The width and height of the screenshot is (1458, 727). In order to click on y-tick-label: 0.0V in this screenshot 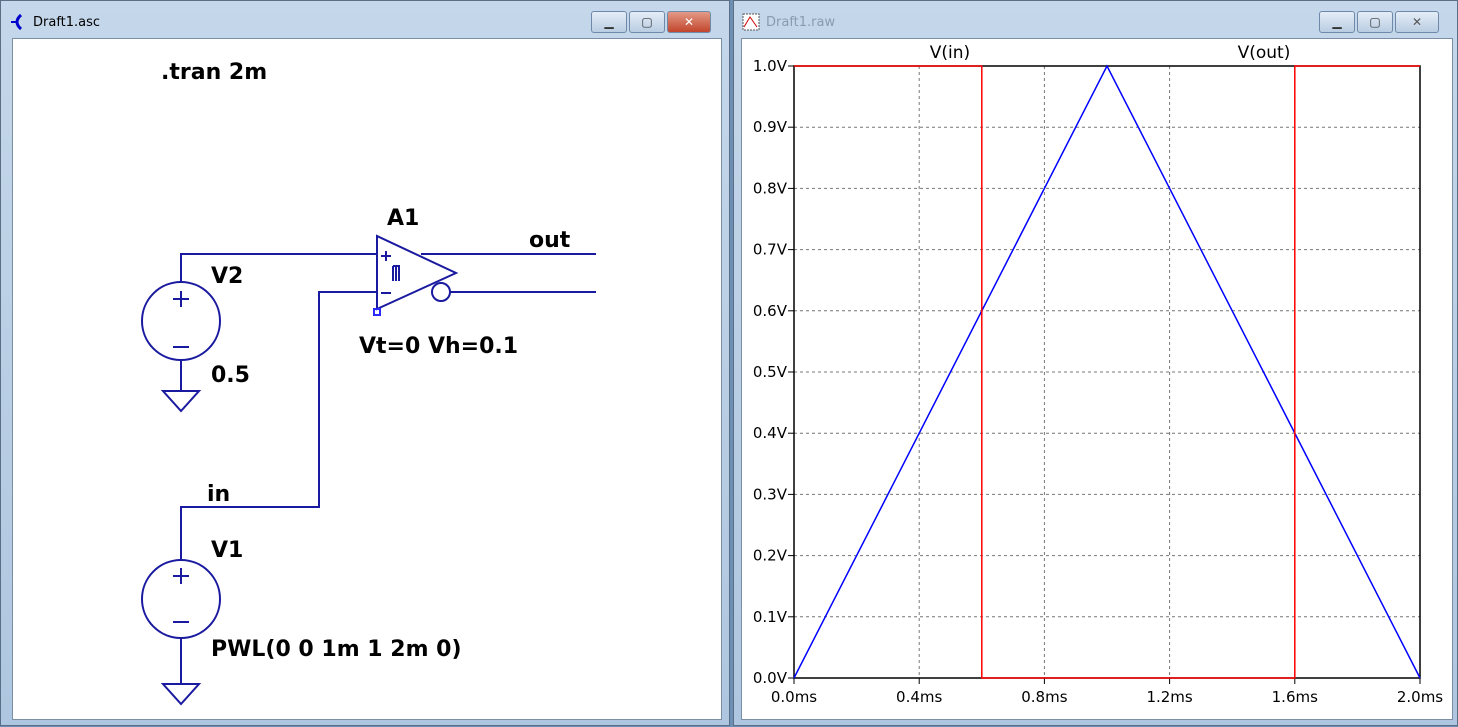, I will do `click(770, 678)`.